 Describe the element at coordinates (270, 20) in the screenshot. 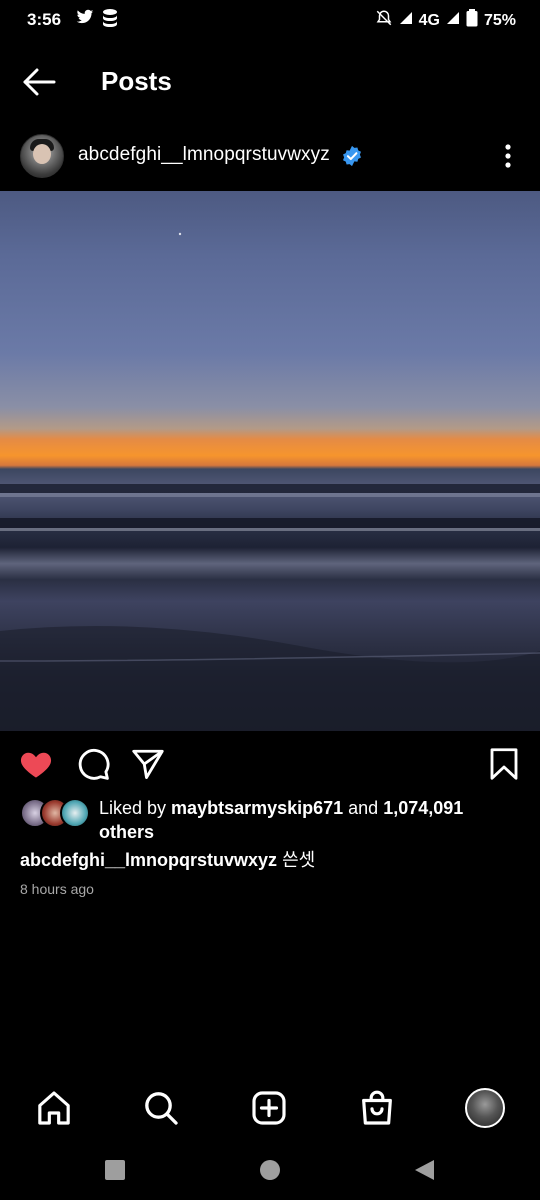

I see `status-bar: 3:56 4G 75%` at that location.